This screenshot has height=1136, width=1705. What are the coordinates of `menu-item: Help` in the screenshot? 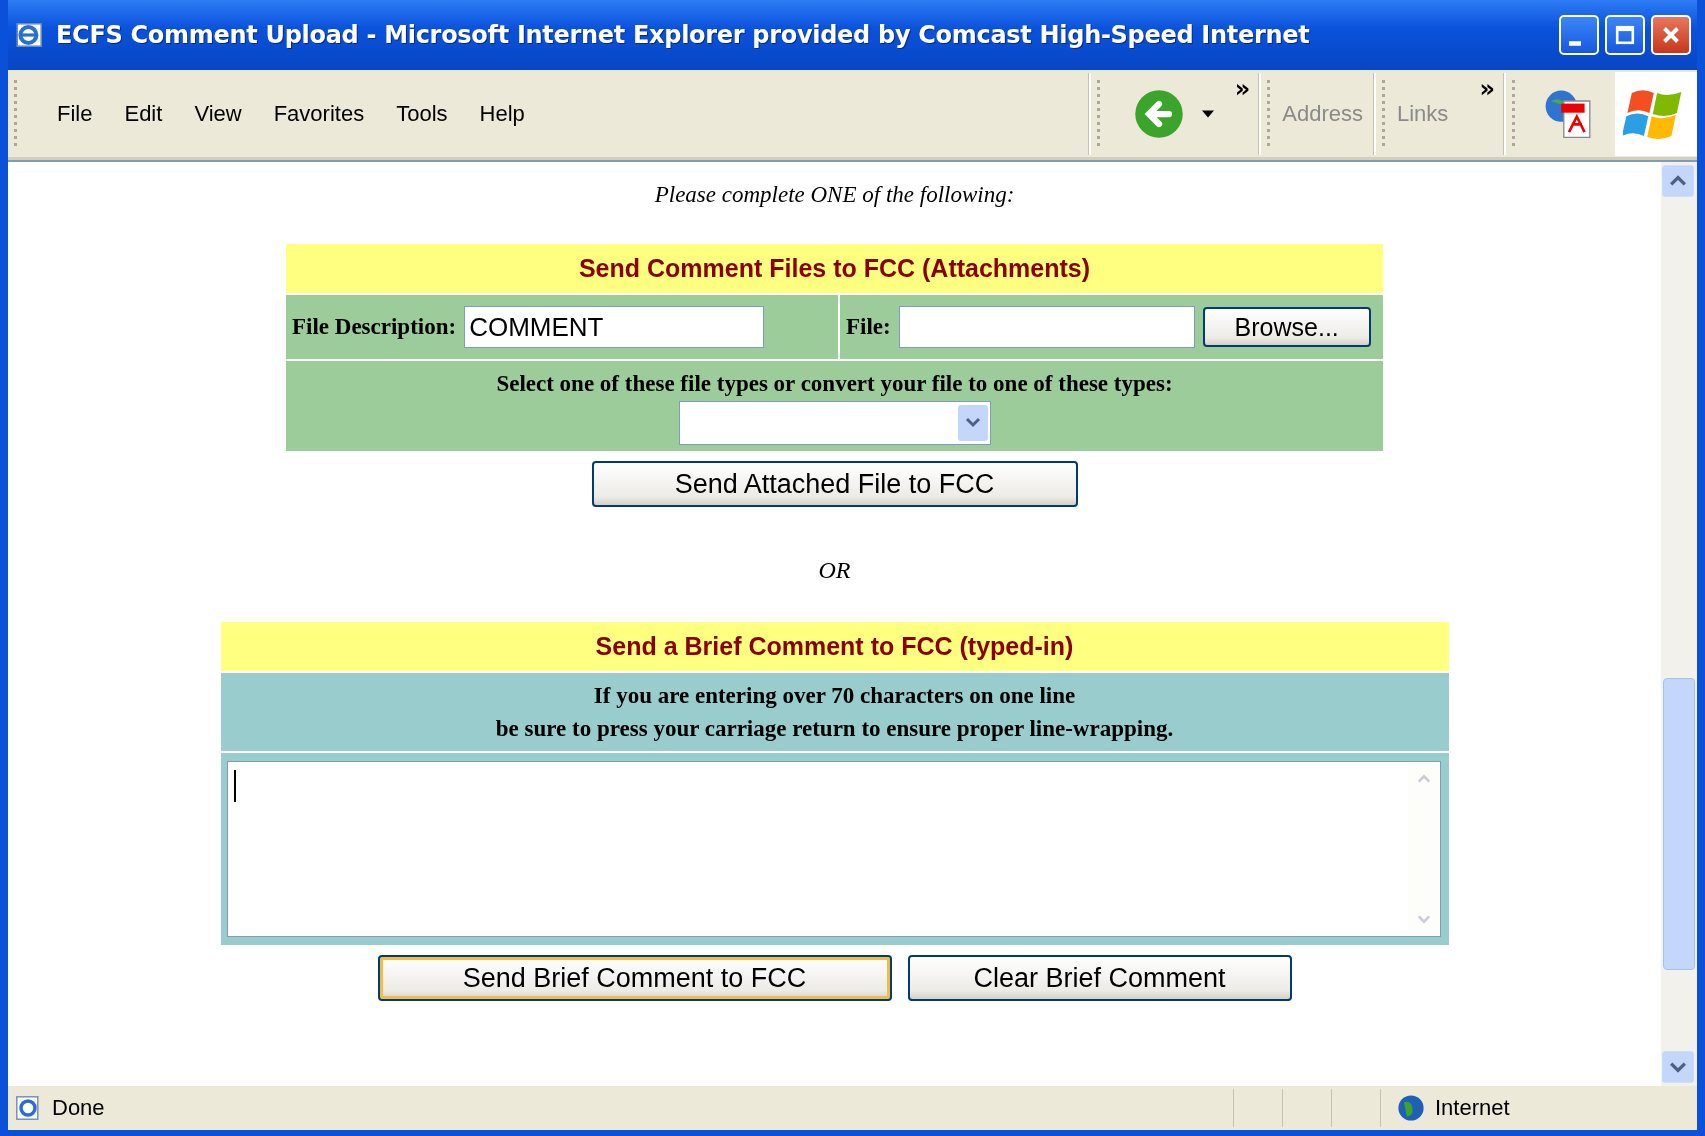 It's located at (502, 113).